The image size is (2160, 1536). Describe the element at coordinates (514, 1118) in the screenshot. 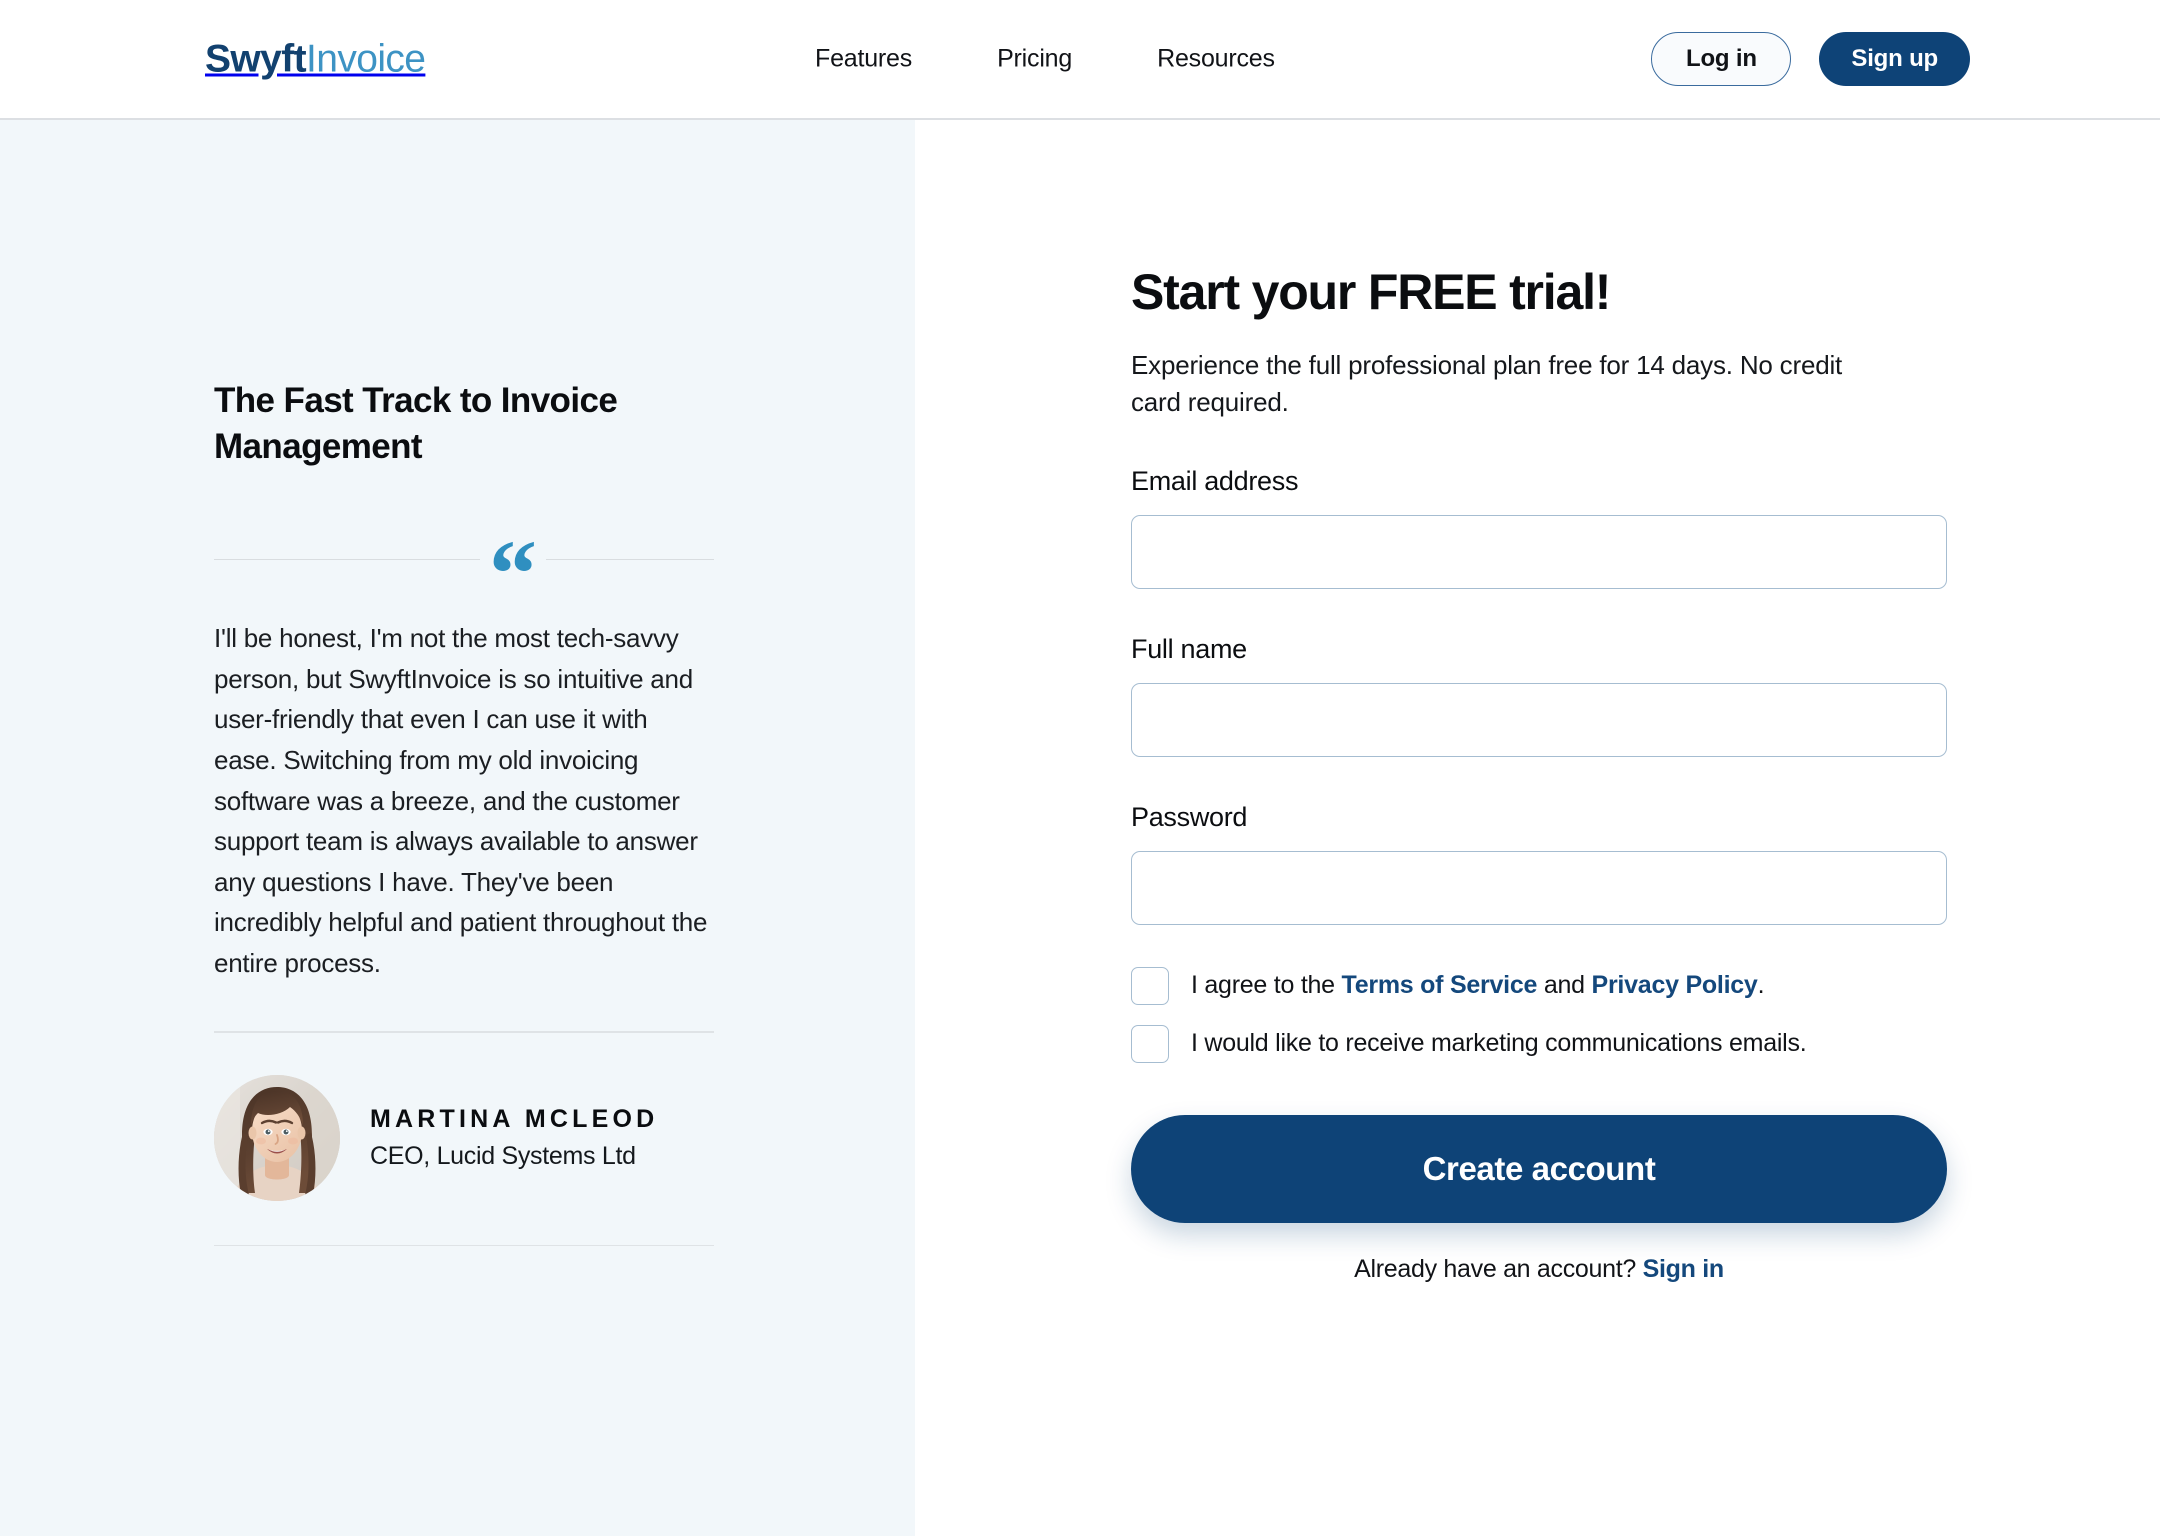

I see `author-name: MARTINA MCLEOD` at that location.